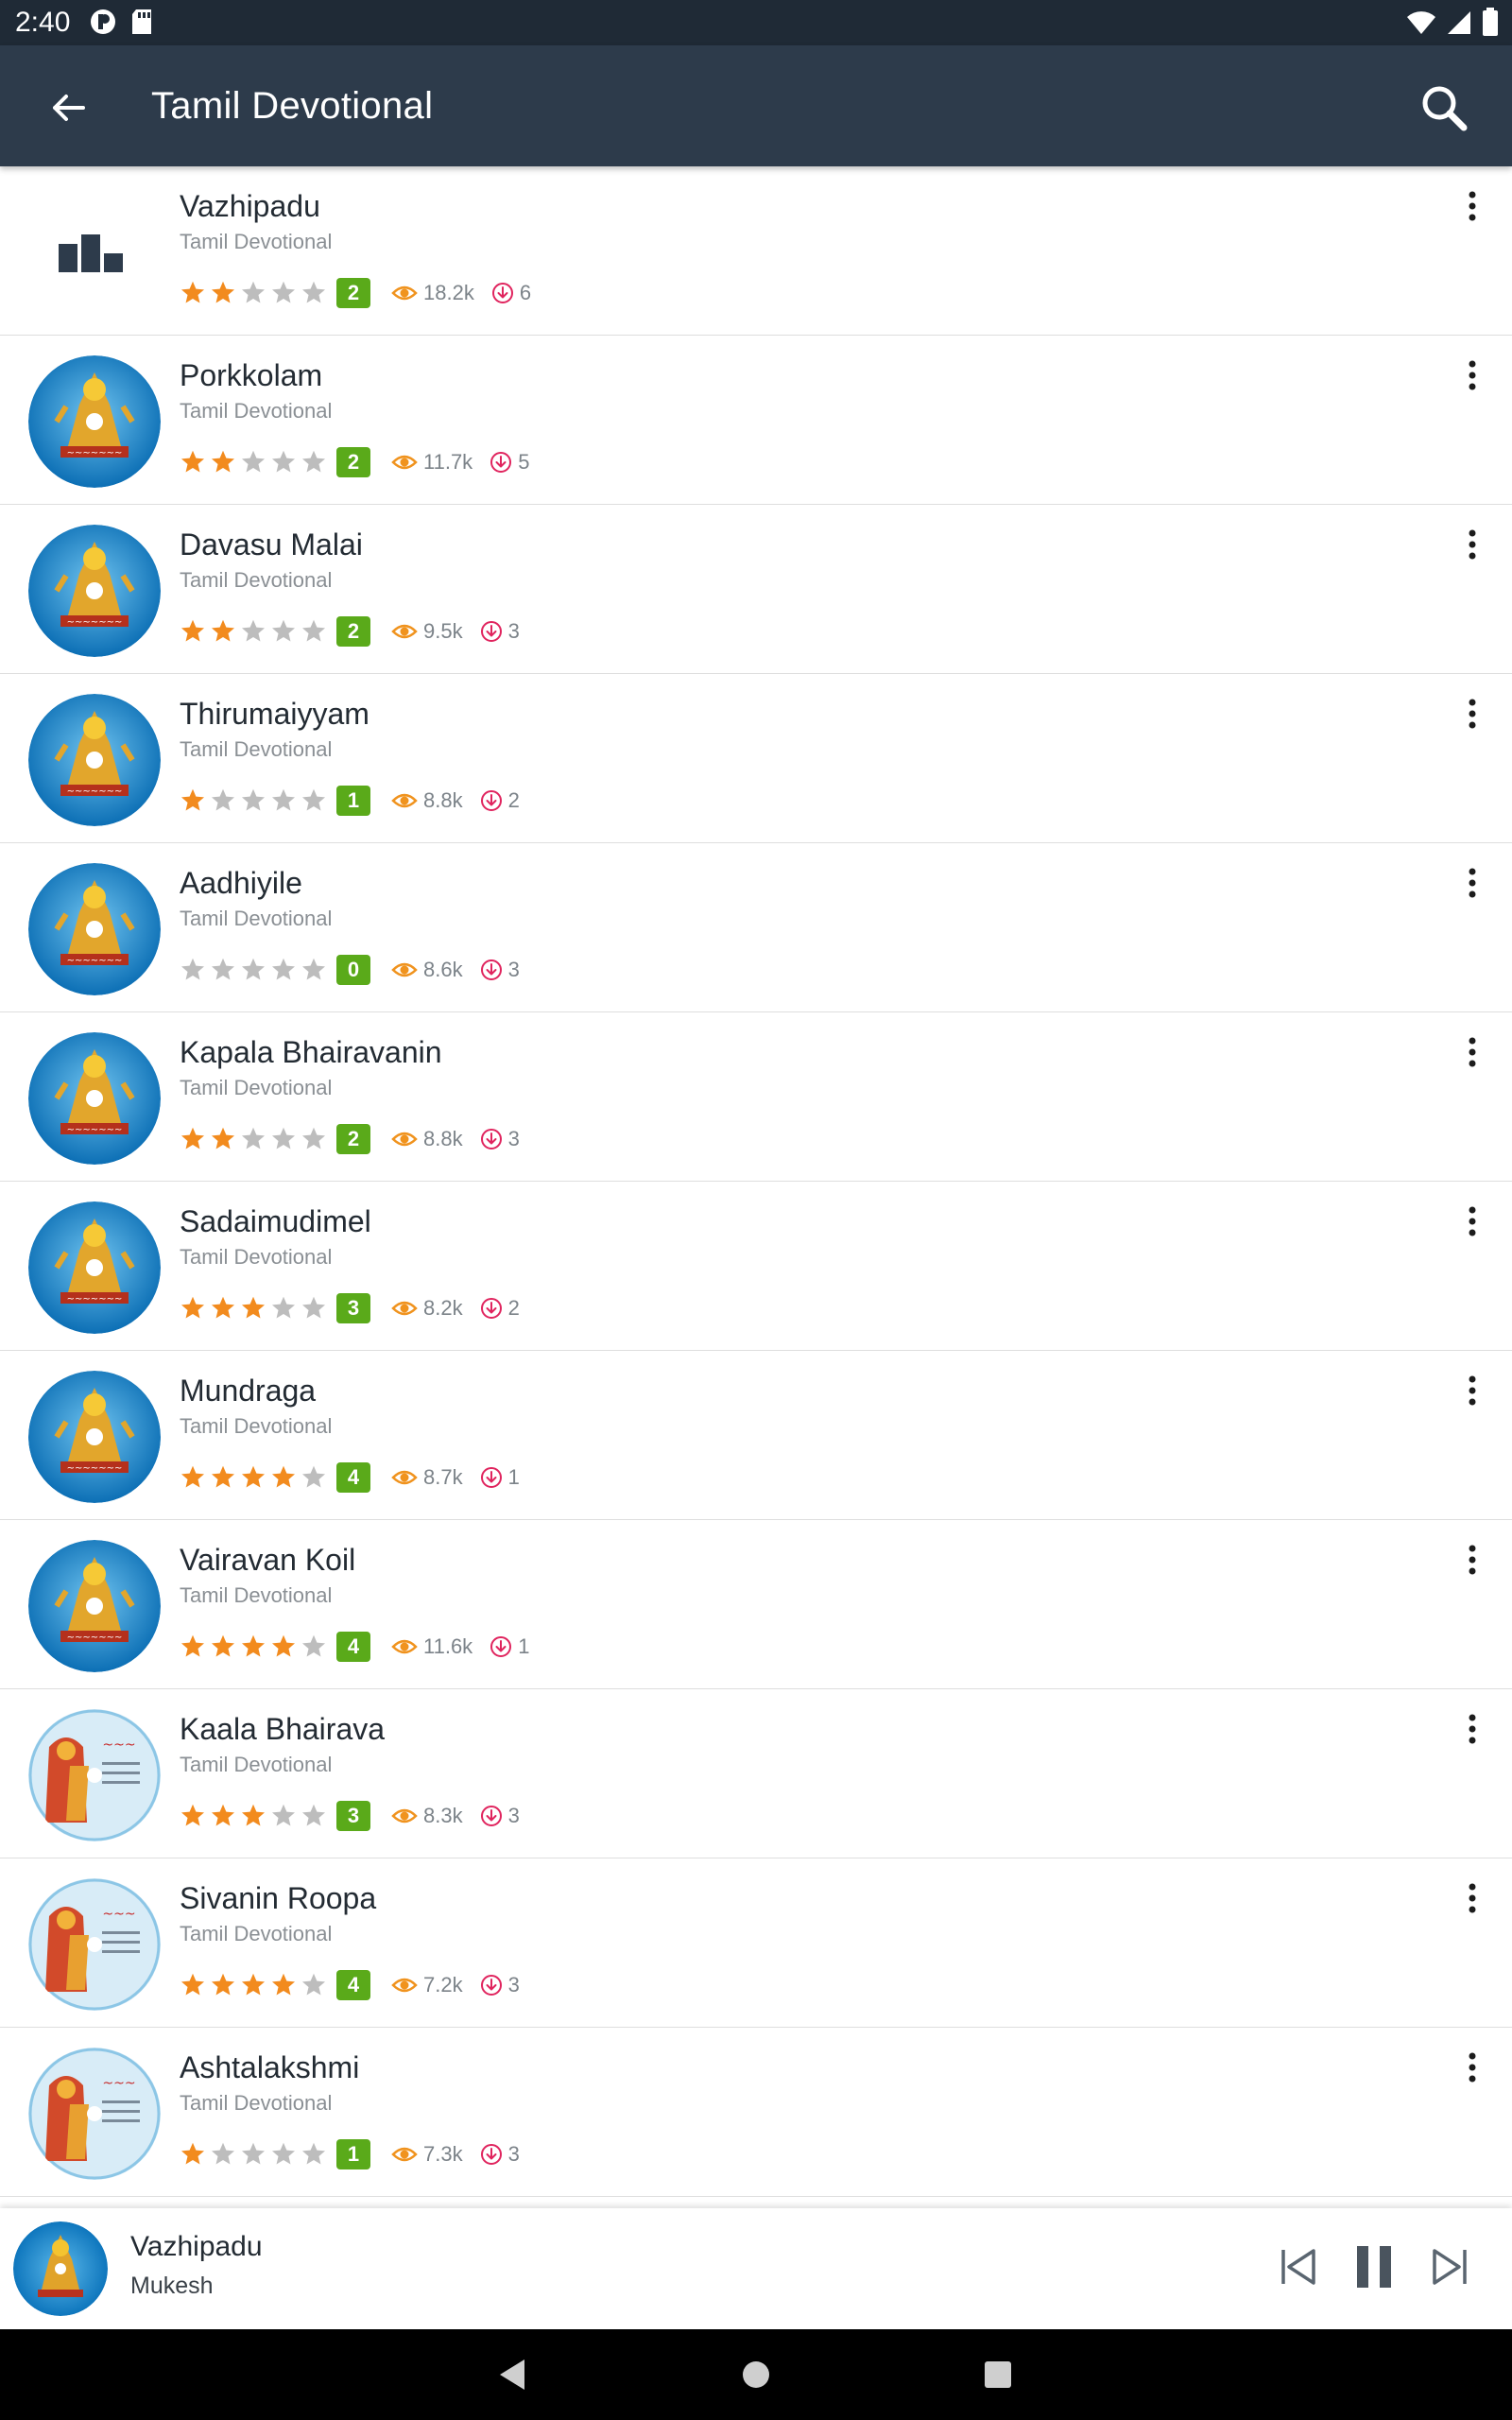 The height and width of the screenshot is (2420, 1512). I want to click on song-row: ~~~ Sivanin Roopa Tamil Devotional 4 7.2k 3, so click(756, 1943).